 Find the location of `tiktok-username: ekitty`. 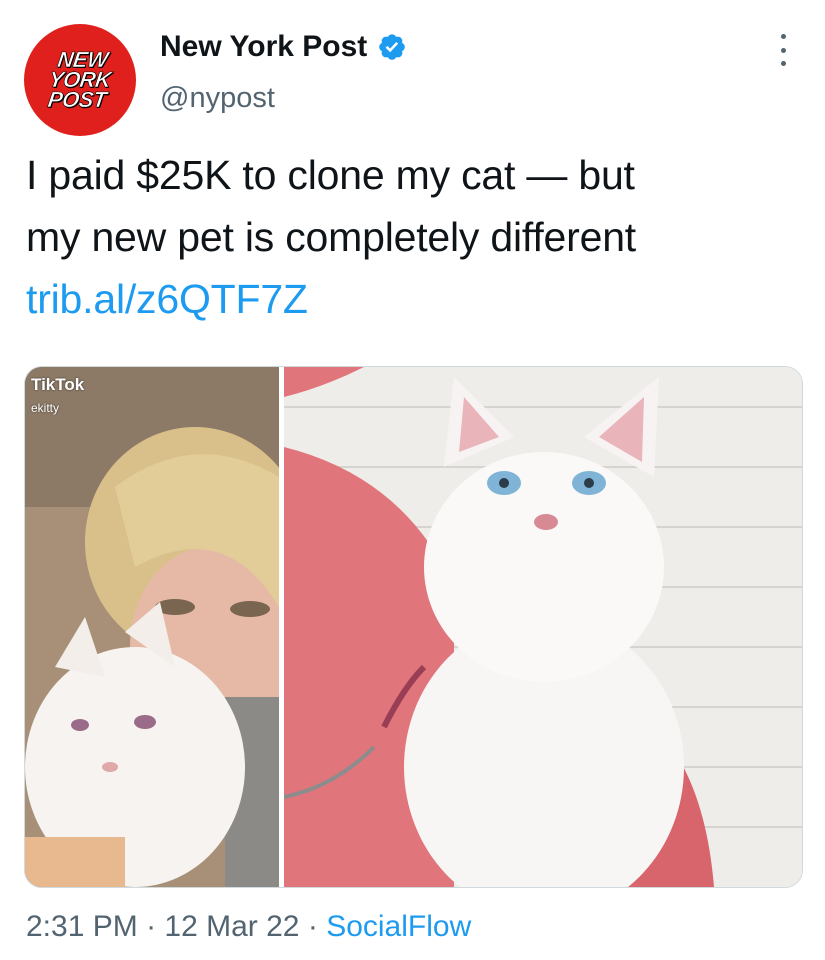

tiktok-username: ekitty is located at coordinates (45, 408).